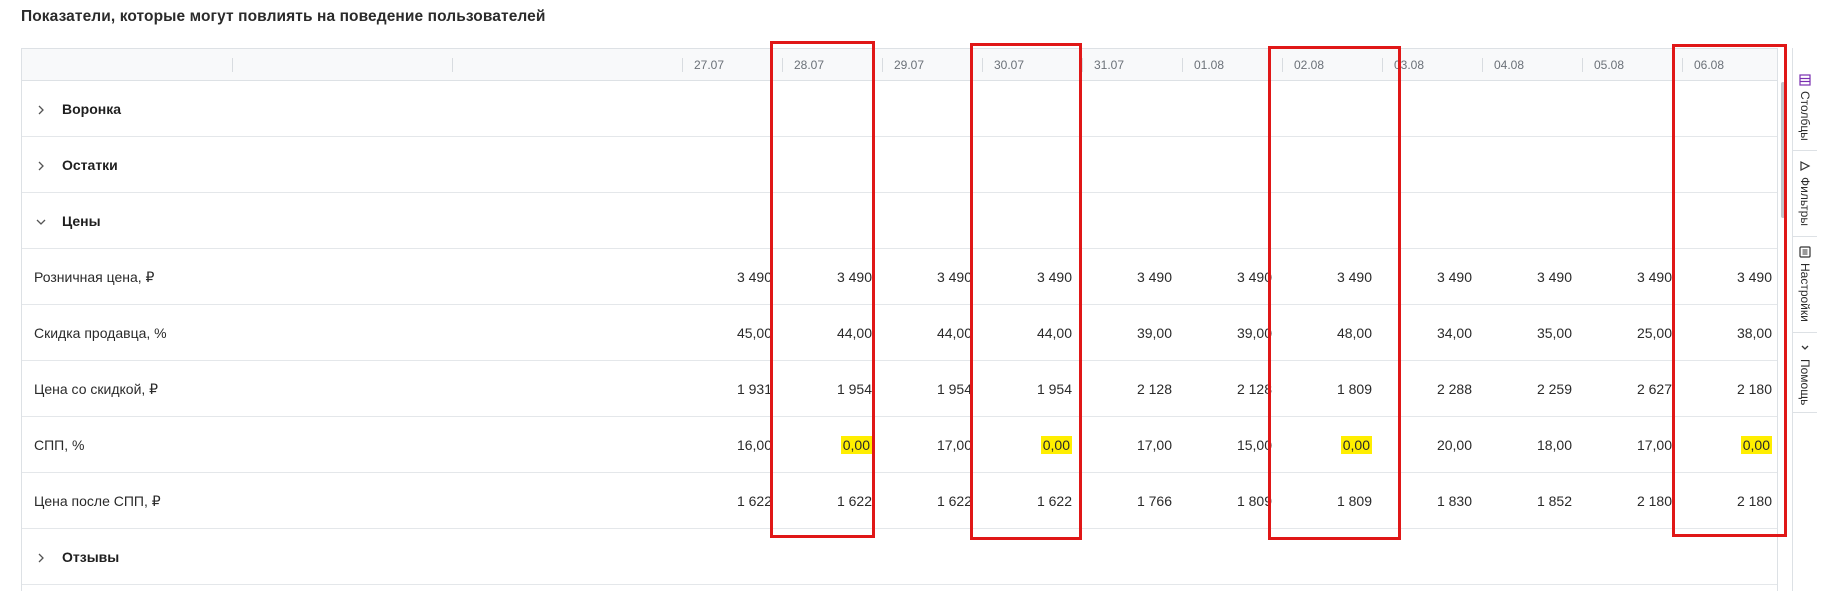 This screenshot has width=1824, height=591. Describe the element at coordinates (1454, 501) in the screenshot. I see `cell-value: 1 830` at that location.